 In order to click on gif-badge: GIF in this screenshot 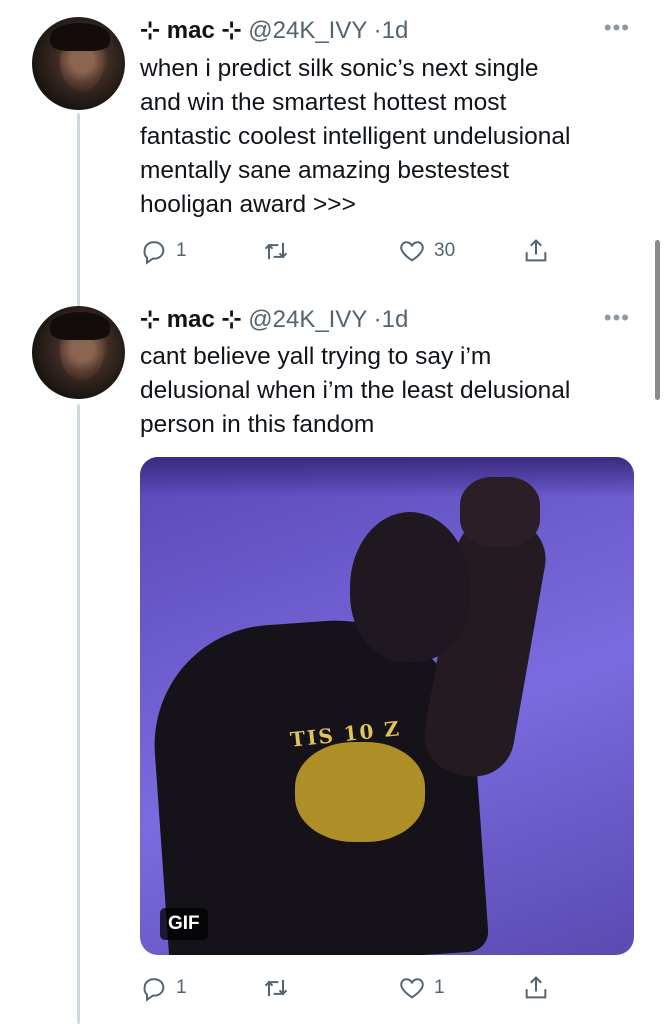, I will do `click(184, 924)`.